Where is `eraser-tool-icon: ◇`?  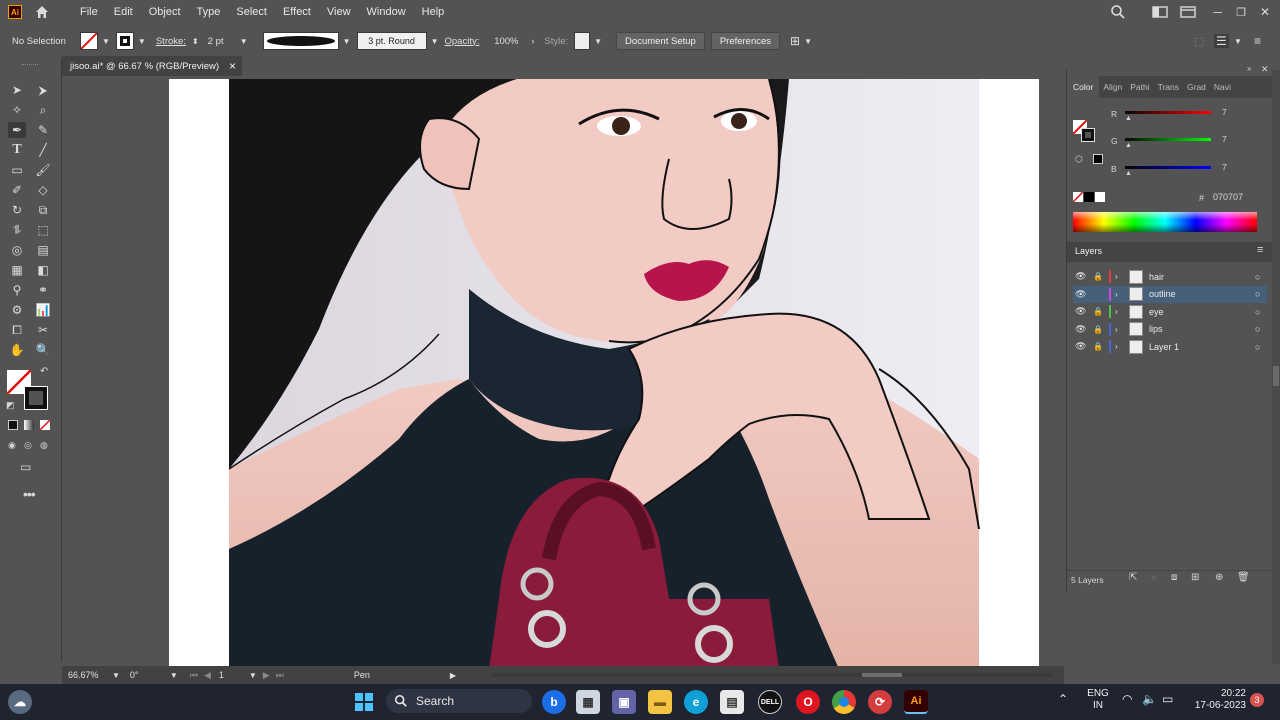 eraser-tool-icon: ◇ is located at coordinates (43, 190).